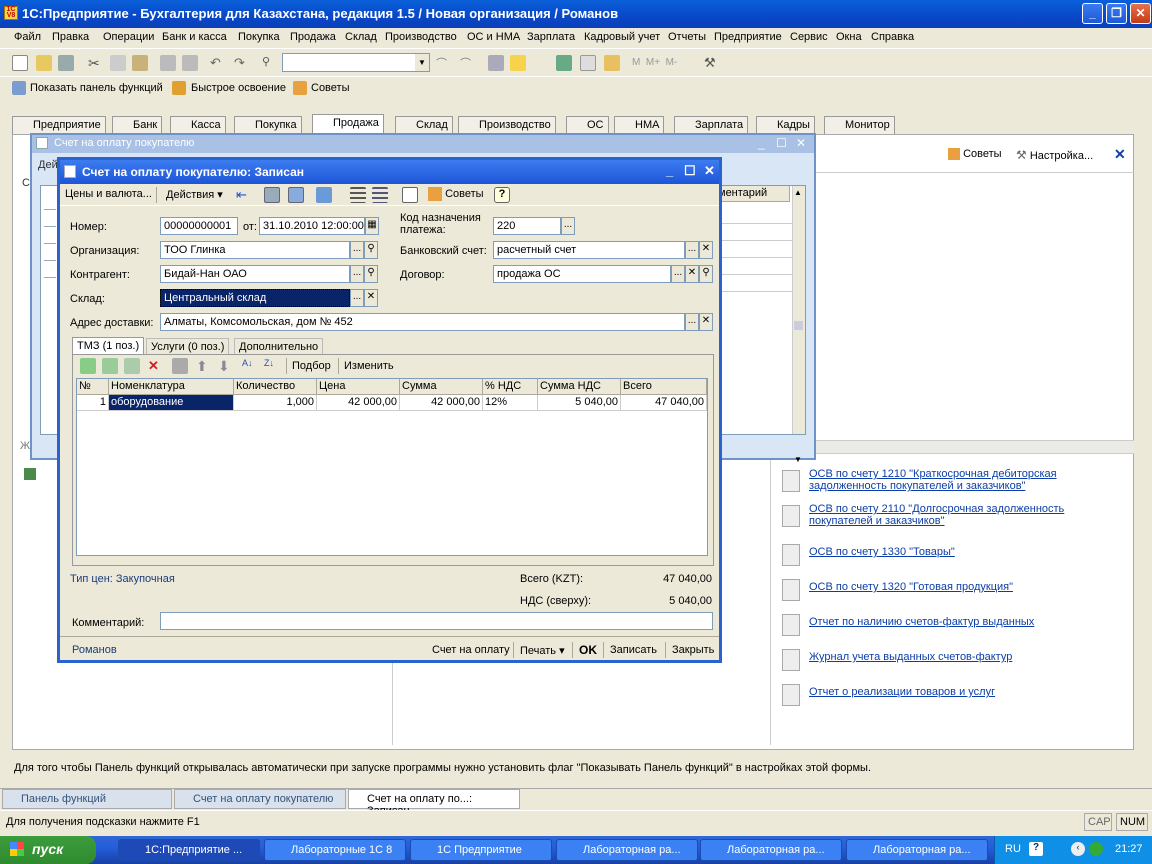 The height and width of the screenshot is (864, 1152). What do you see at coordinates (137, 125) in the screenshot?
I see `tab-bank: Банк` at bounding box center [137, 125].